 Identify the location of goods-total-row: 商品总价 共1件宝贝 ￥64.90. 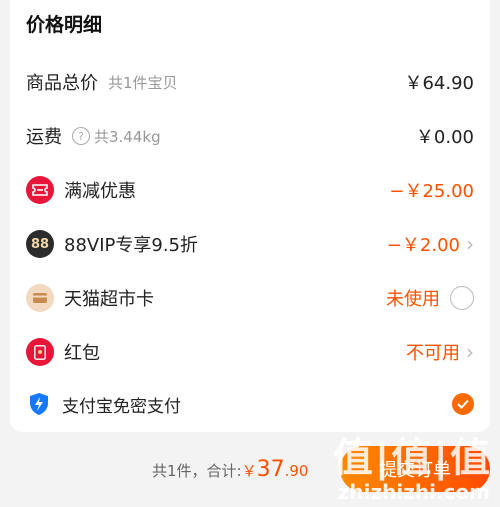
(250, 82).